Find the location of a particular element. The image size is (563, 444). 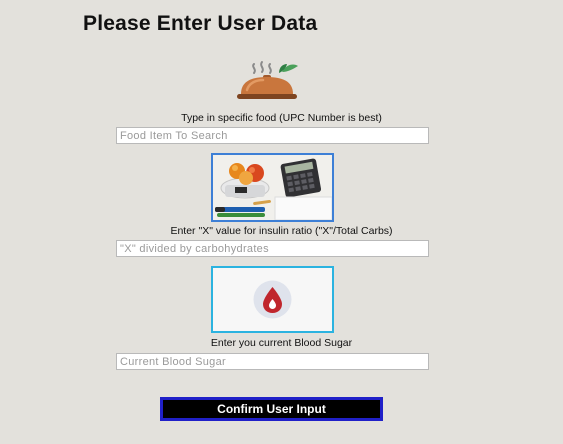

blood-drop-icon is located at coordinates (272, 299).